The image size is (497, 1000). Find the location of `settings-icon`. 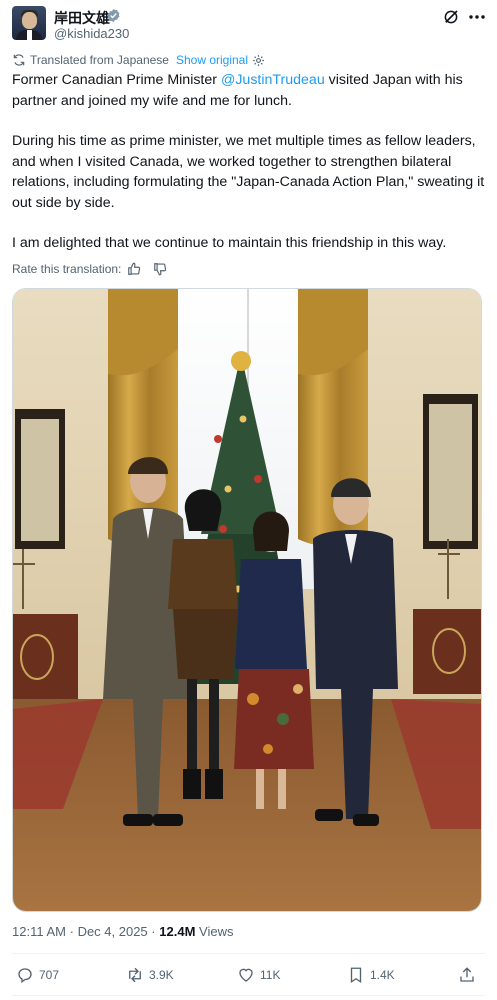

settings-icon is located at coordinates (258, 60).